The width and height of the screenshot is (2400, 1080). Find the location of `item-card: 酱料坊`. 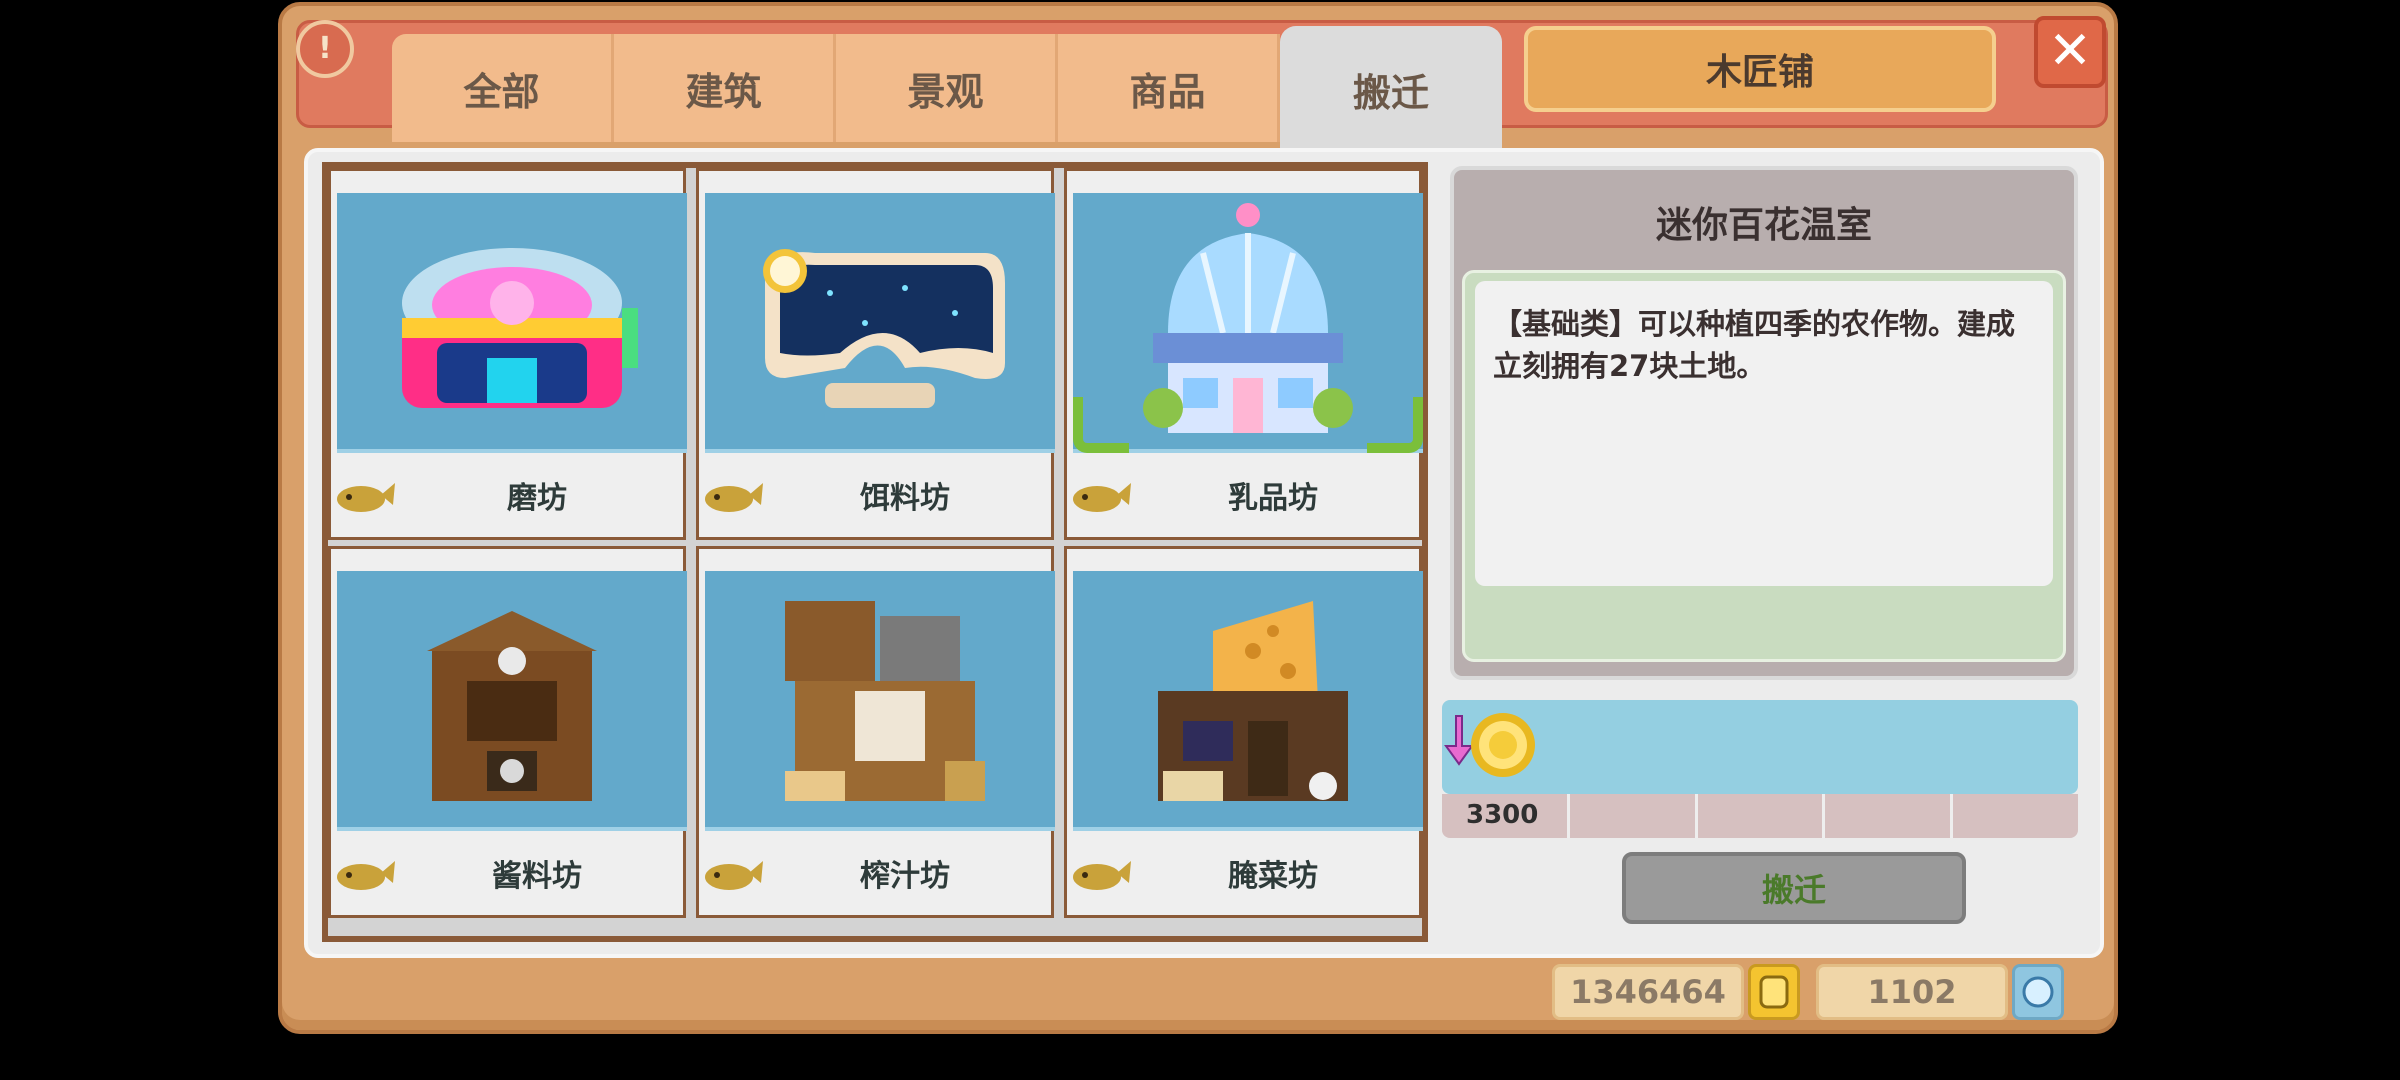

item-card: 酱料坊 is located at coordinates (507, 732).